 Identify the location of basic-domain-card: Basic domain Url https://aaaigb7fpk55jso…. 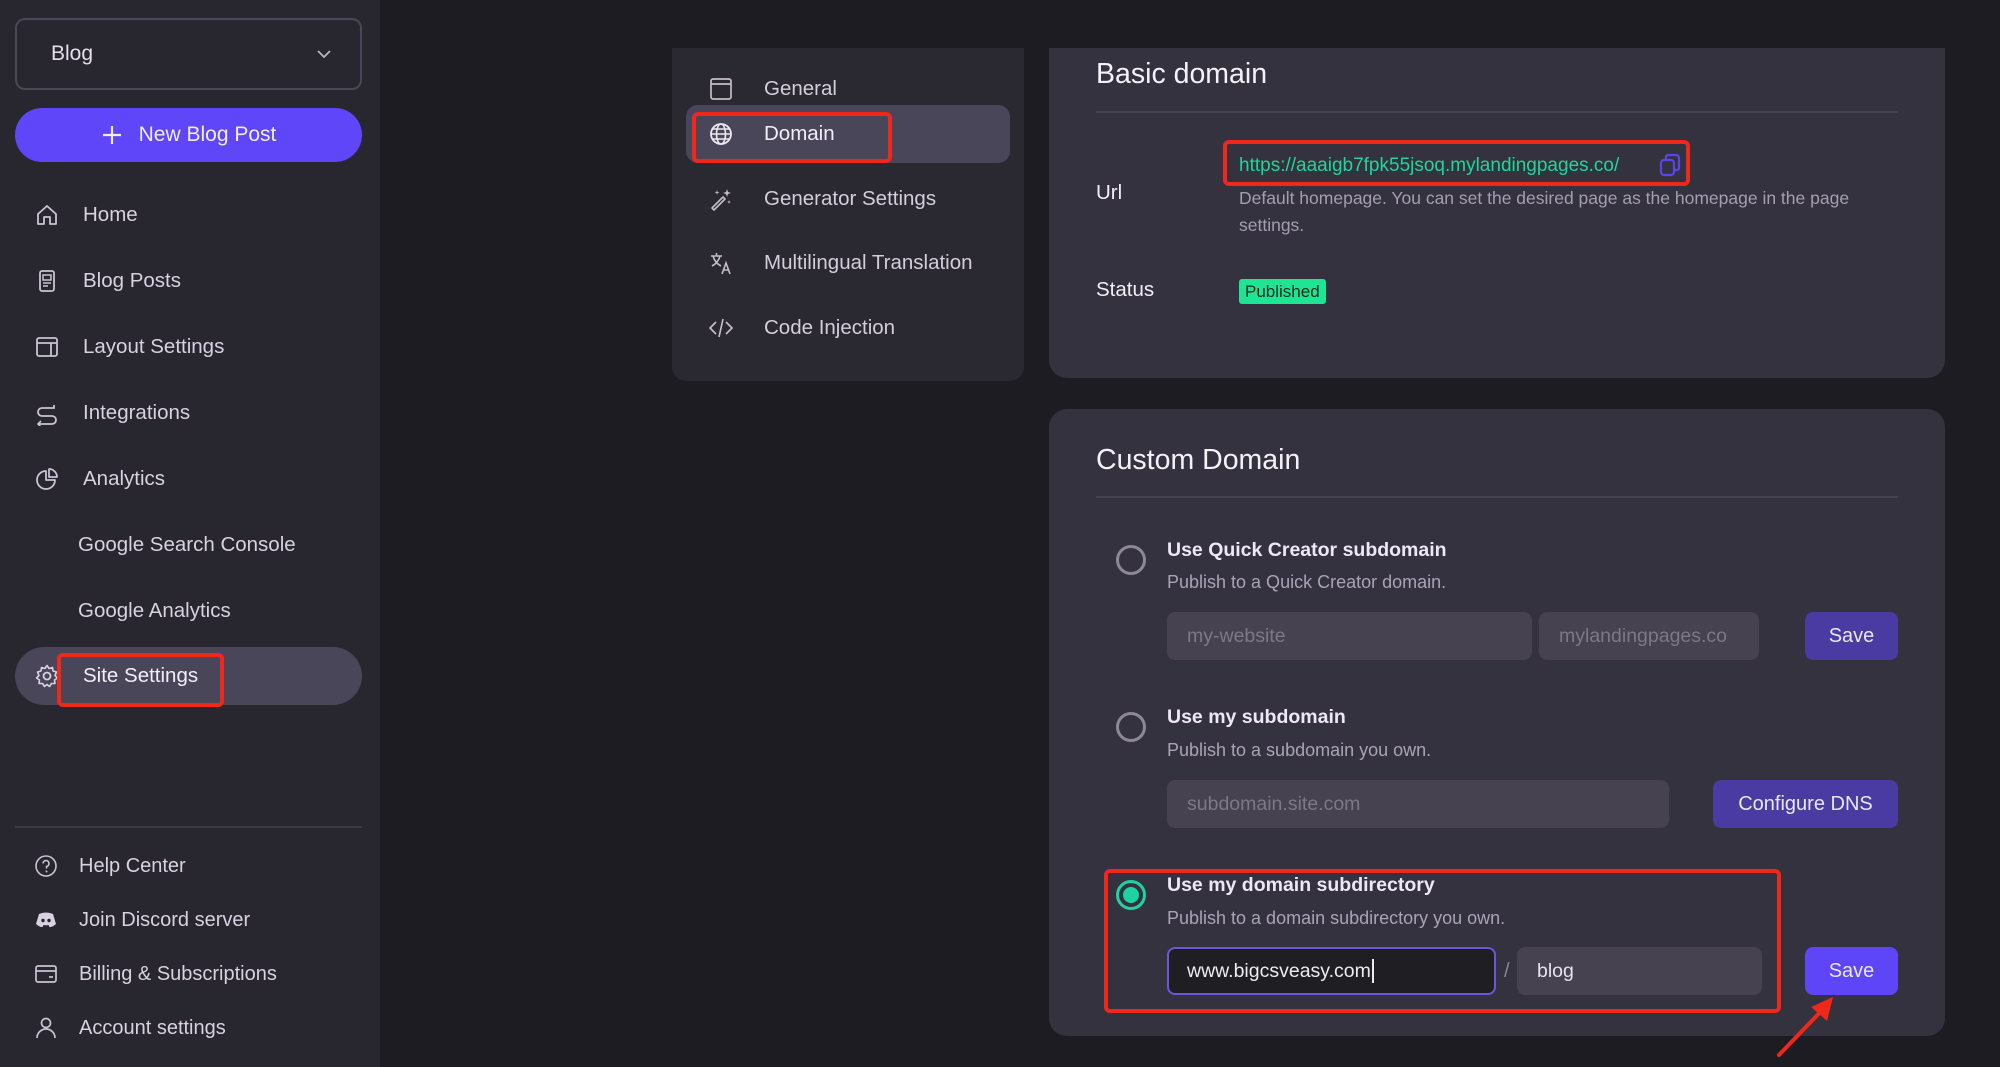
(1497, 213).